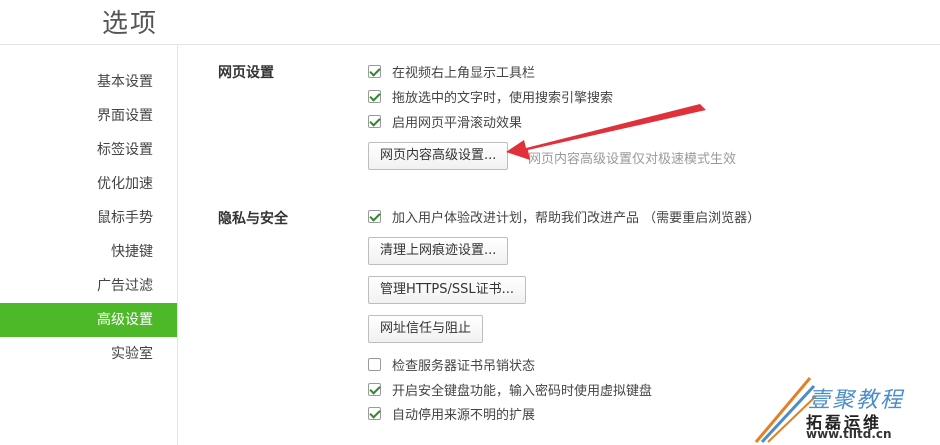  I want to click on watermark: 壹聚教程 拓磊运维 www.tlltd.cn, so click(844, 408).